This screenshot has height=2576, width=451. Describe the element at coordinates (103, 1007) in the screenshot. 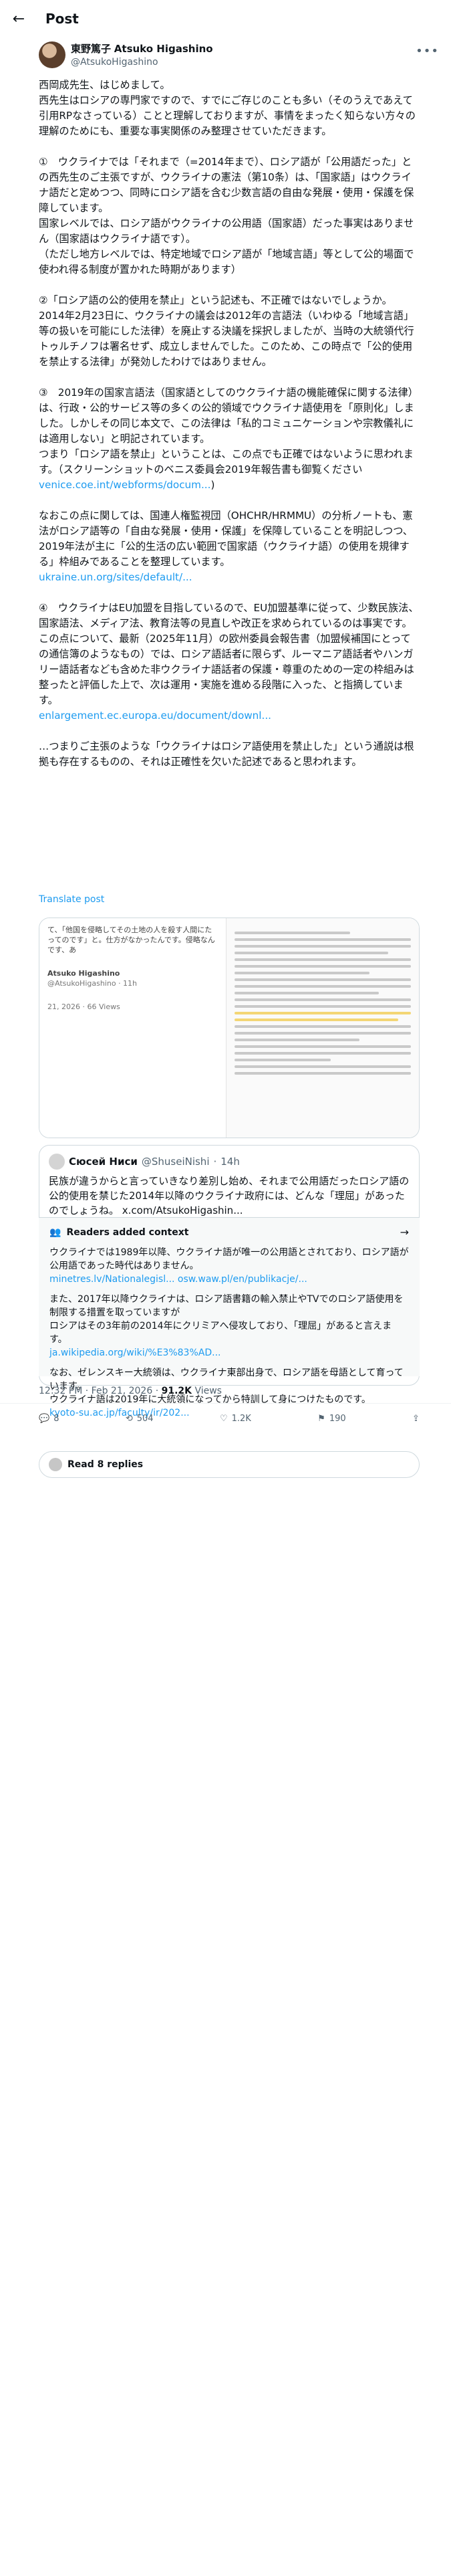

I see `embedded-quote-views: 66 Views` at that location.